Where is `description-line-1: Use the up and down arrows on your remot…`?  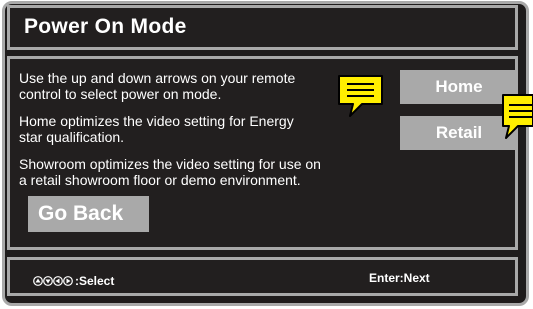 description-line-1: Use the up and down arrows on your remot… is located at coordinates (157, 78).